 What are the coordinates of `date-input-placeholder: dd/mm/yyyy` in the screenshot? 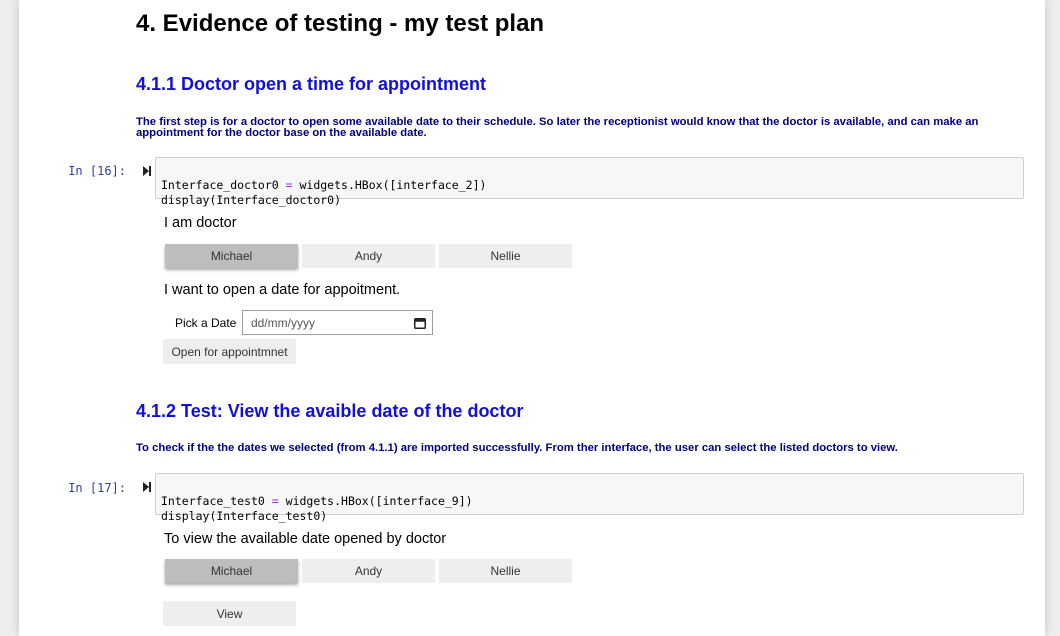 It's located at (283, 322).